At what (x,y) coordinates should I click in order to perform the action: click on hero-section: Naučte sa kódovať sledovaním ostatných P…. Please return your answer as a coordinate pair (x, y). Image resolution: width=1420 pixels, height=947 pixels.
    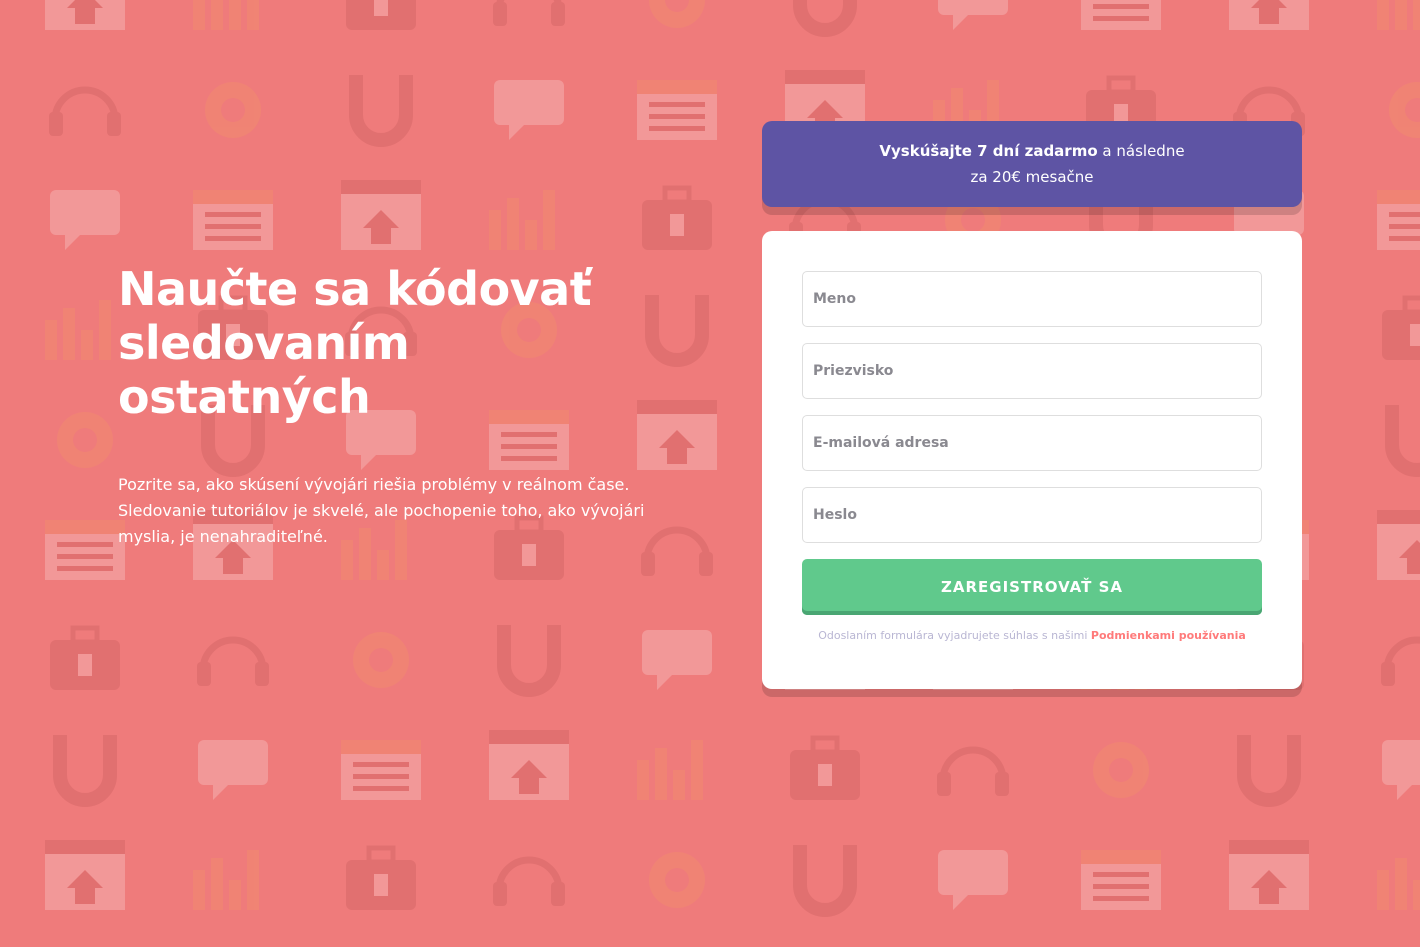
    Looking at the image, I should click on (388, 406).